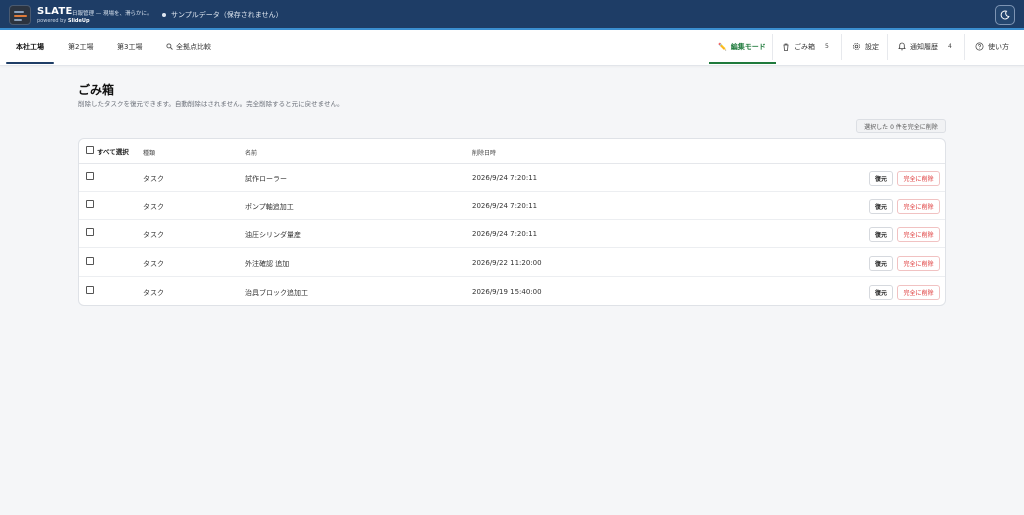 The height and width of the screenshot is (515, 1024). I want to click on gear-icon, so click(856, 46).